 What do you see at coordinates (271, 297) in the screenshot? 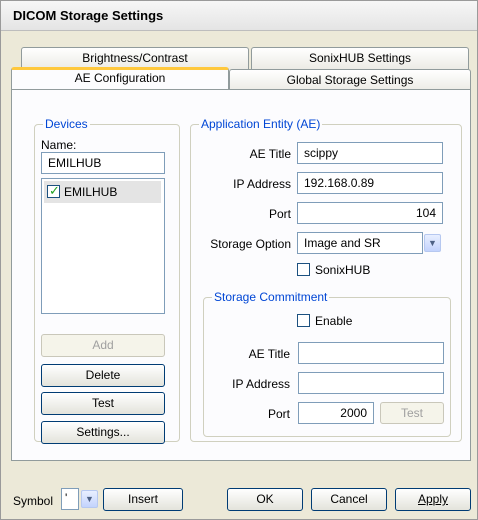
I see `storage-commitment-legend: Storage Commitment` at bounding box center [271, 297].